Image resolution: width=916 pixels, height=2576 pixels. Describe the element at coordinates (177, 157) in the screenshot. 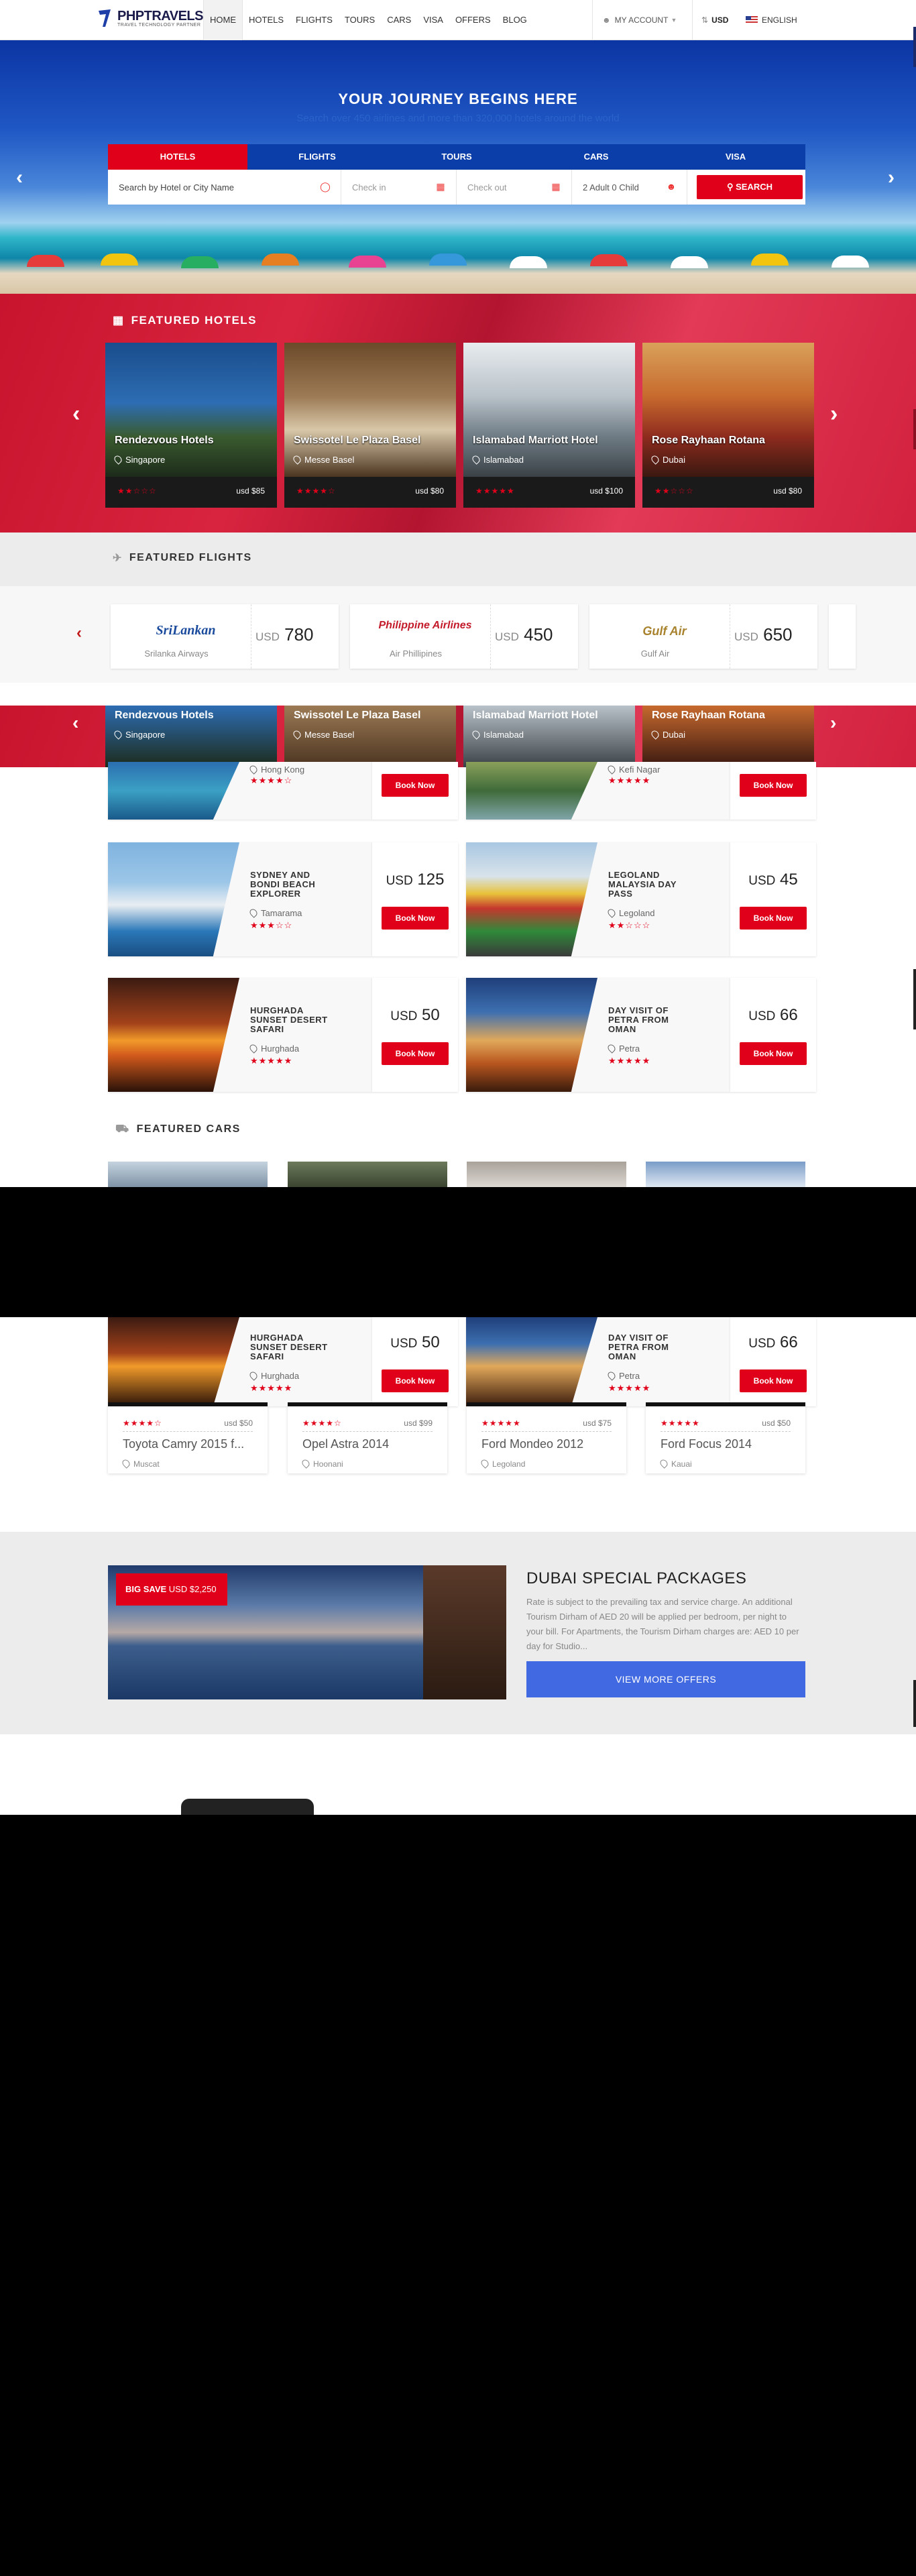

I see `tab-hotels: HOTELS` at that location.